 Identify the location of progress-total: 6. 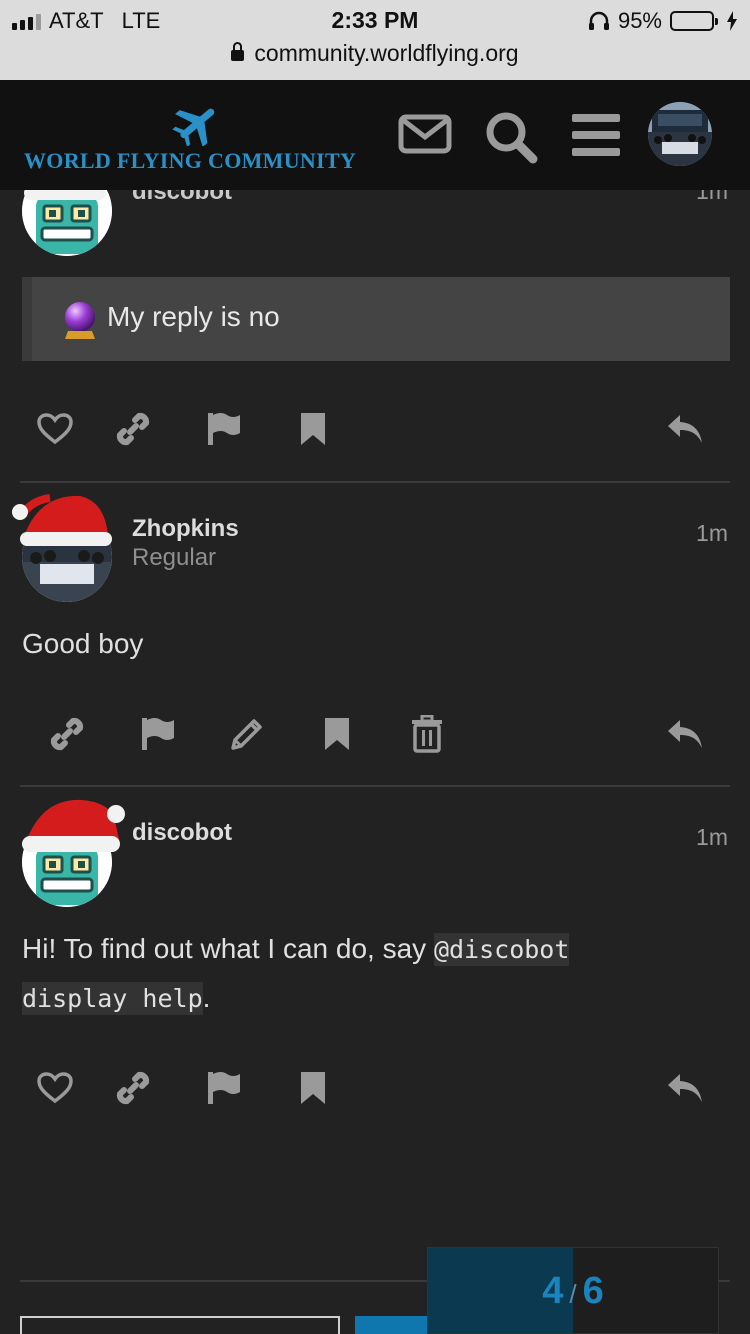
(593, 1291).